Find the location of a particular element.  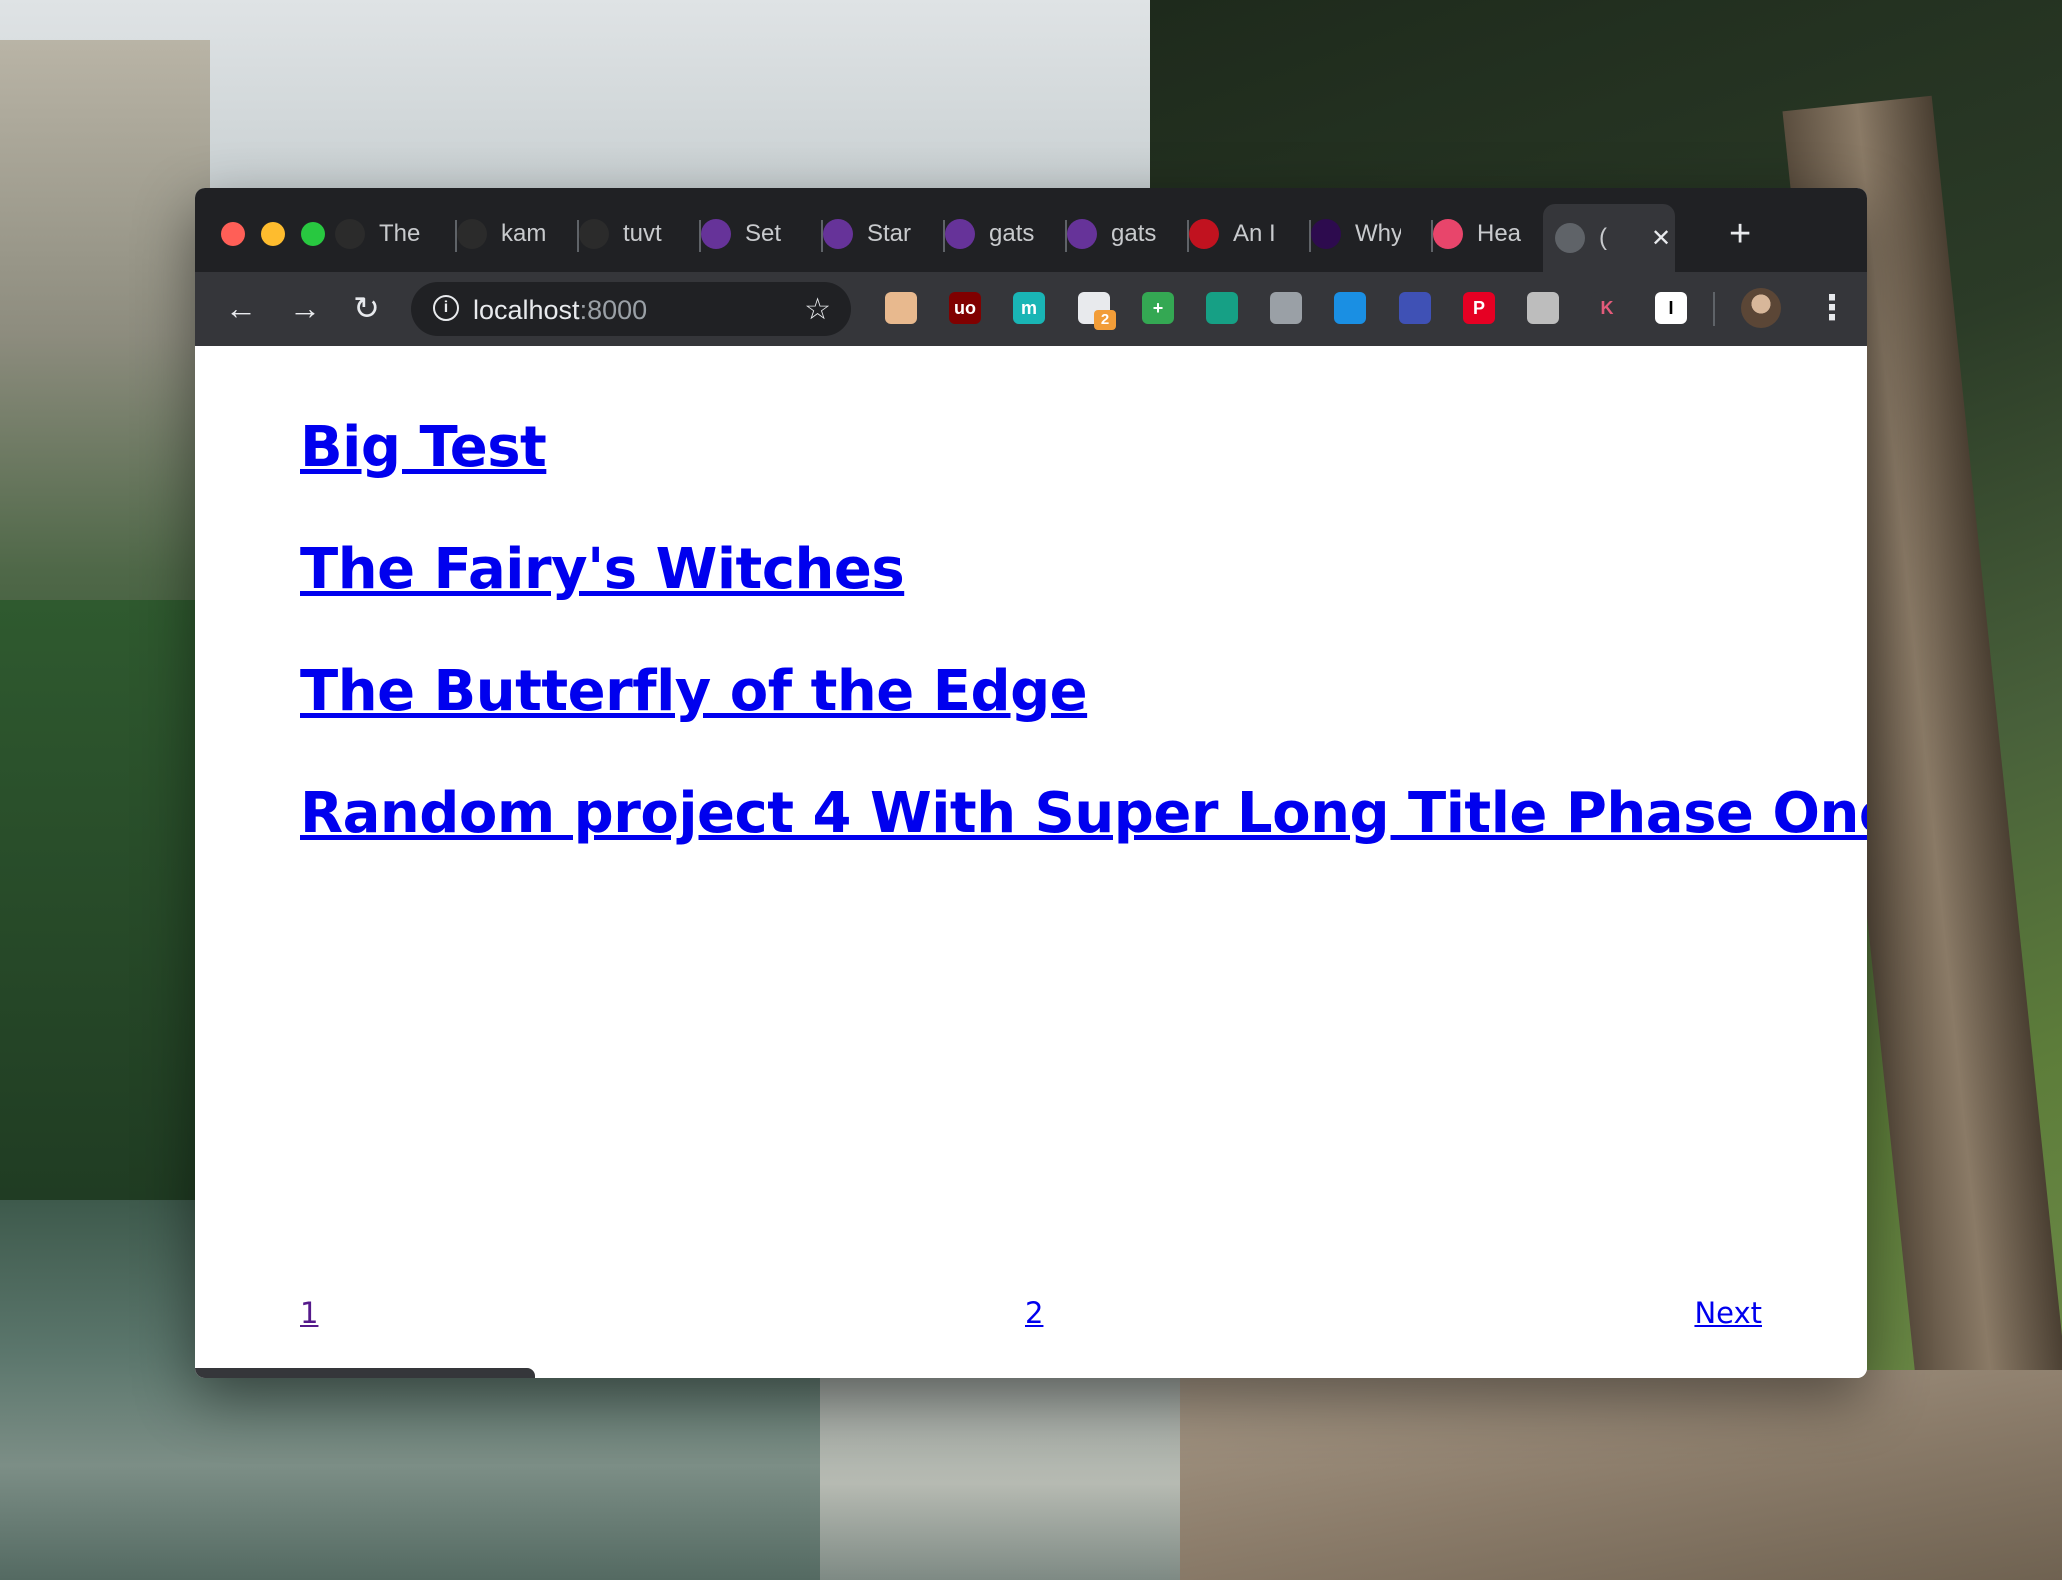

tab-title: The is located at coordinates (400, 233).